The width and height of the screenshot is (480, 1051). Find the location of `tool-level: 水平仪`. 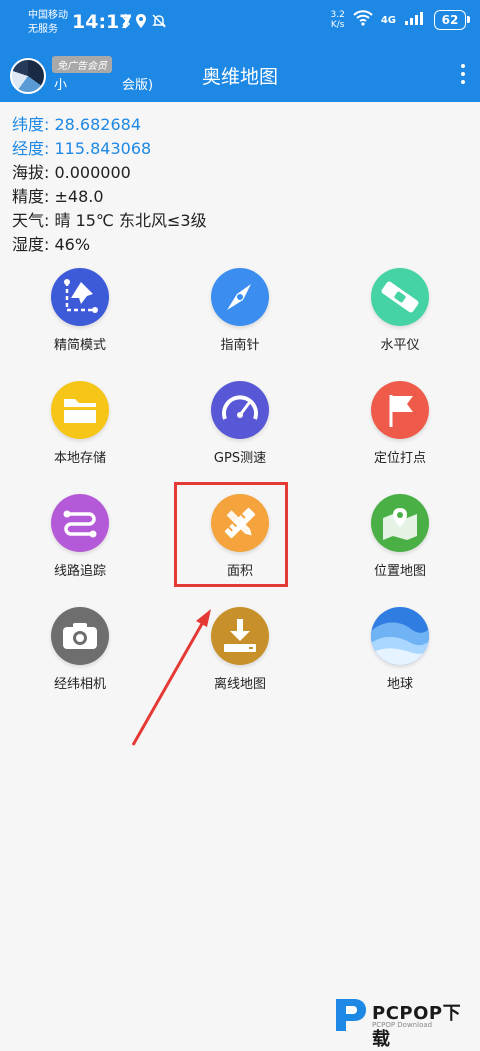

tool-level: 水平仪 is located at coordinates (400, 310).